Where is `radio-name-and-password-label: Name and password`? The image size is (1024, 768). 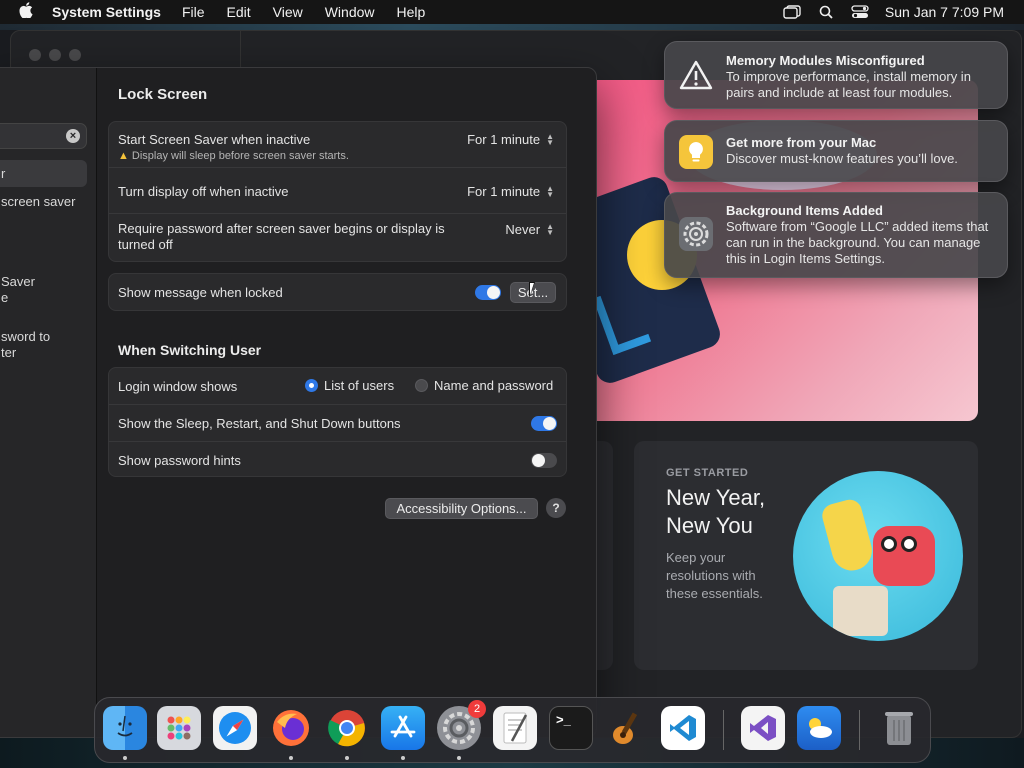
radio-name-and-password-label: Name and password is located at coordinates (494, 385).